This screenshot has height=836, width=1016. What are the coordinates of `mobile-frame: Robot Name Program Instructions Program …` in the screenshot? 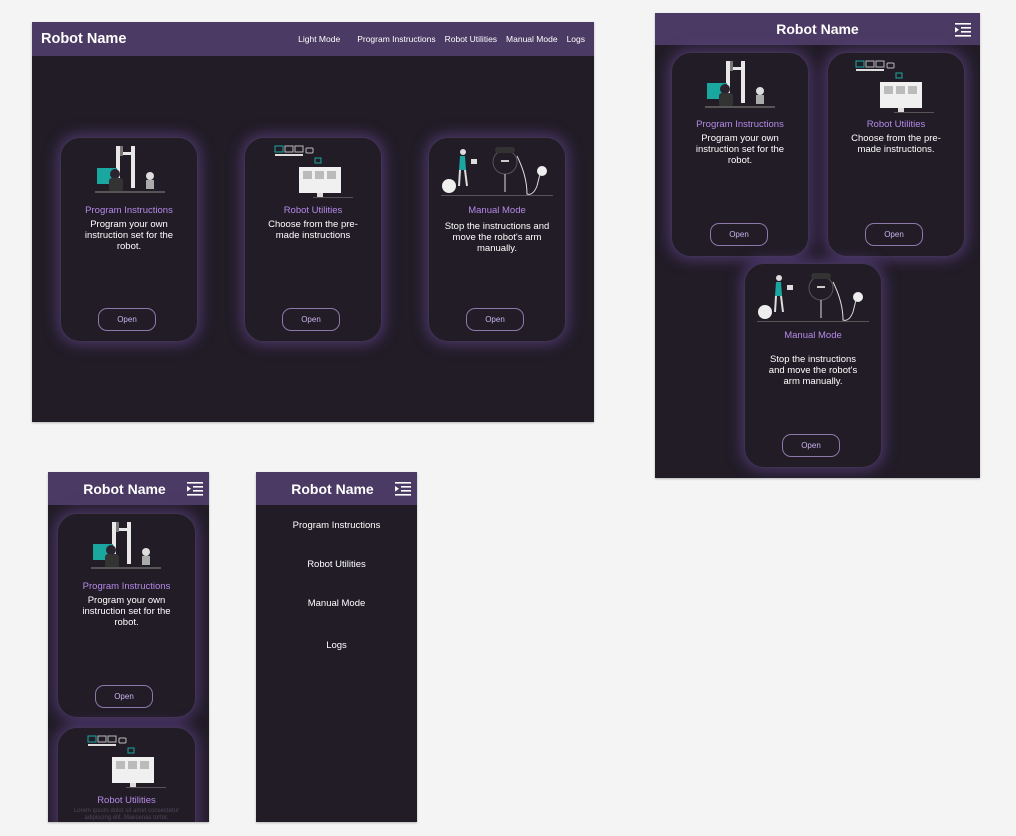 It's located at (128, 647).